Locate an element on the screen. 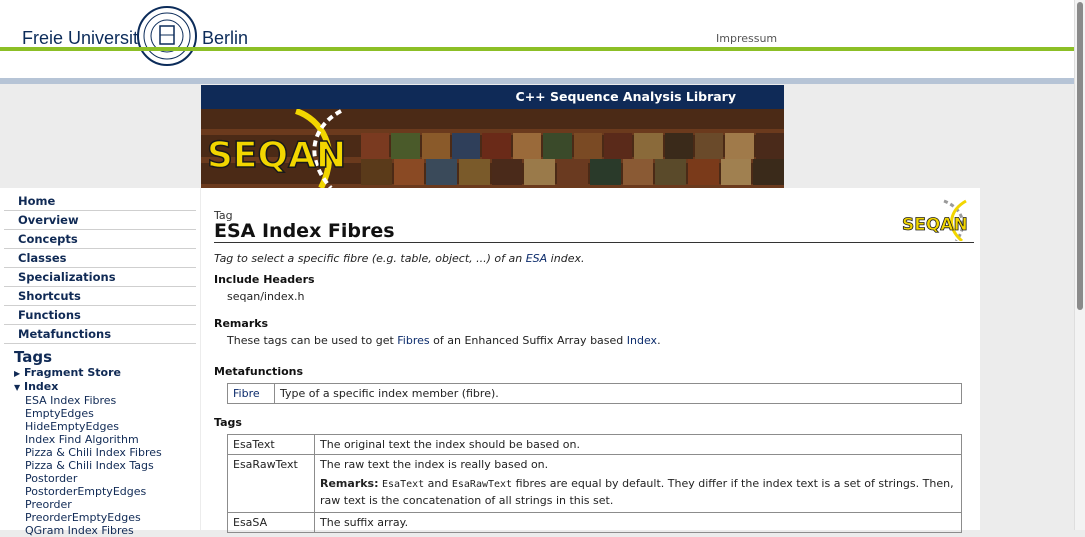 The width and height of the screenshot is (1085, 537). triangle-down-icon: ▼ is located at coordinates (19, 387).